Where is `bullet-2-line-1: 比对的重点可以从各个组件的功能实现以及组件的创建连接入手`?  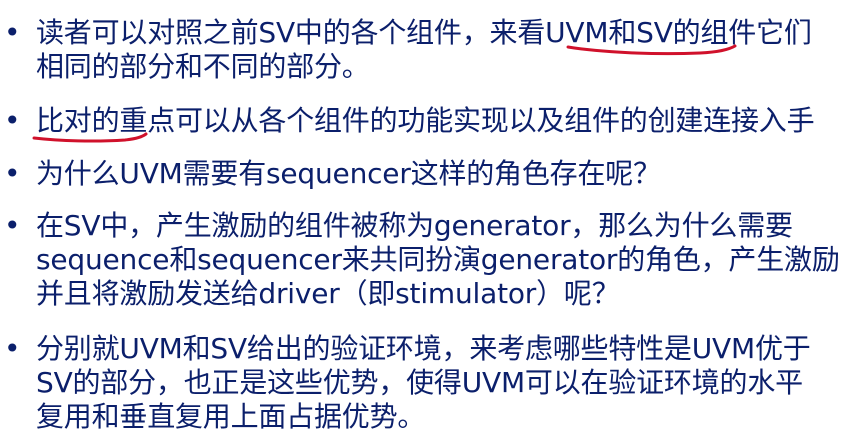
bullet-2-line-1: 比对的重点可以从各个组件的功能实现以及组件的创建连接入手 is located at coordinates (425, 120).